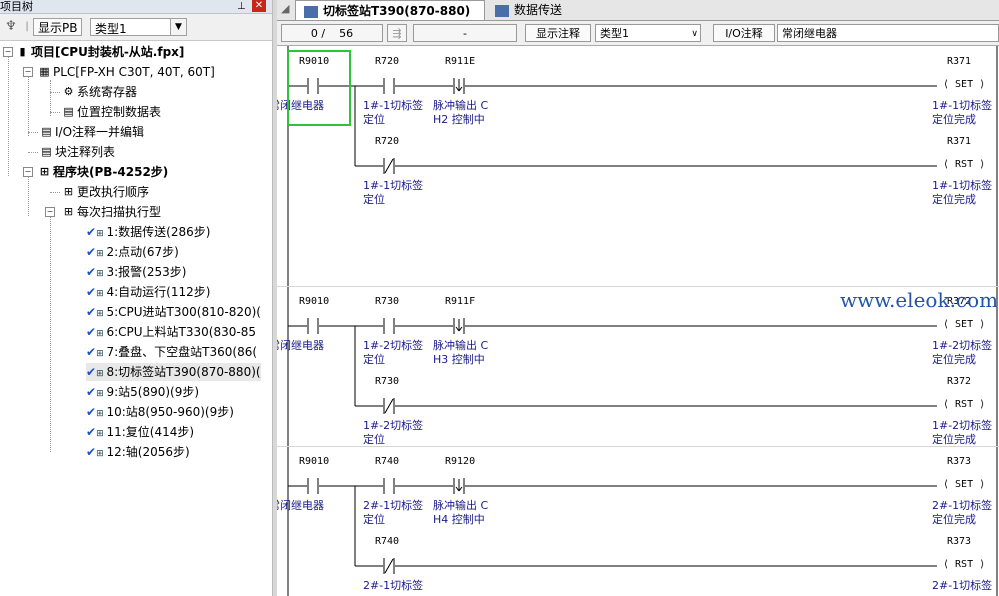 The image size is (999, 596). I want to click on tree-item-block-2: ✔⊞ 2:点动(67步), so click(132, 252).